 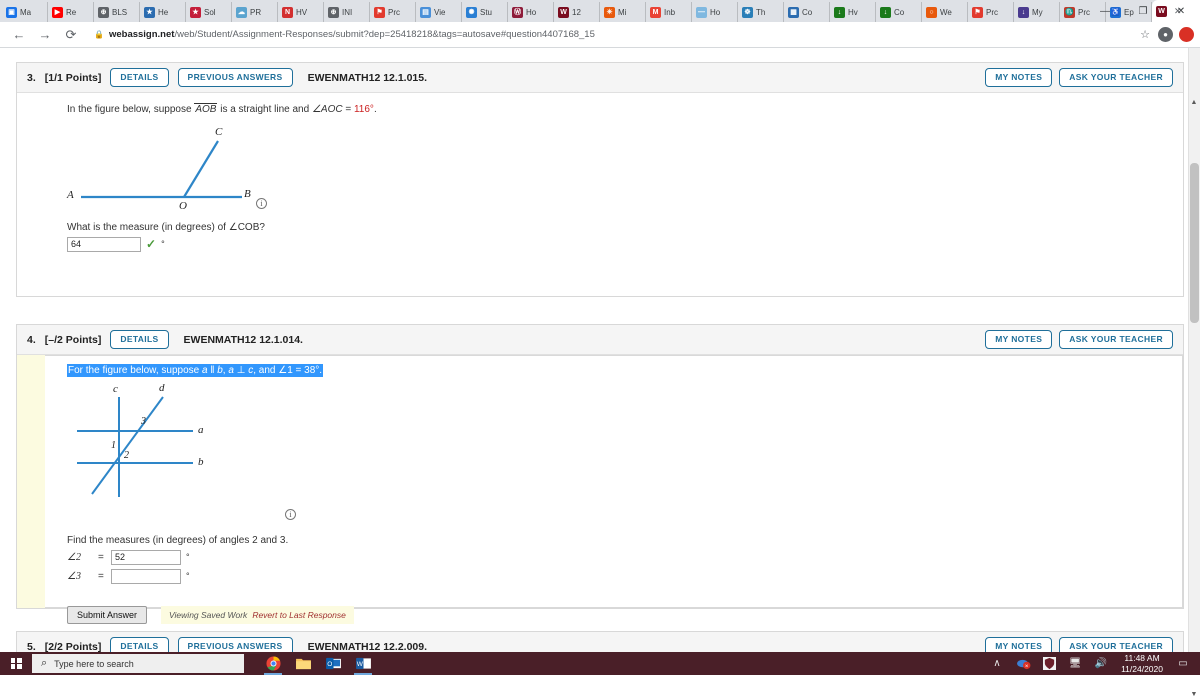 What do you see at coordinates (25, 12) in the screenshot?
I see `browser-tab-0: ▣ Ma` at bounding box center [25, 12].